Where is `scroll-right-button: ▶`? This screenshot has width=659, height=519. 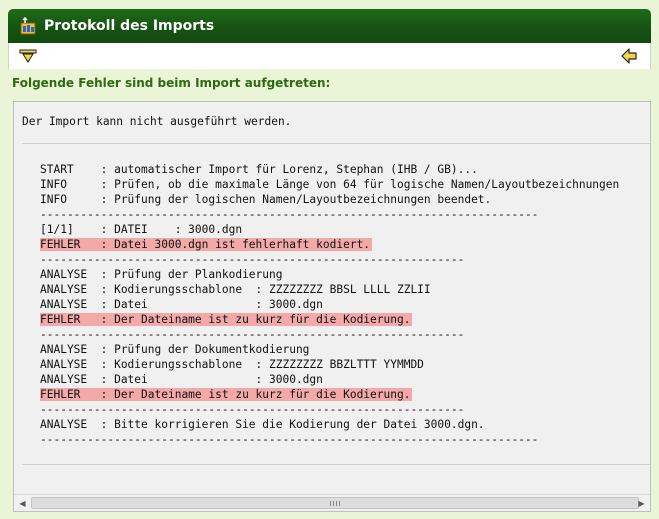
scroll-right-button: ▶ is located at coordinates (641, 503).